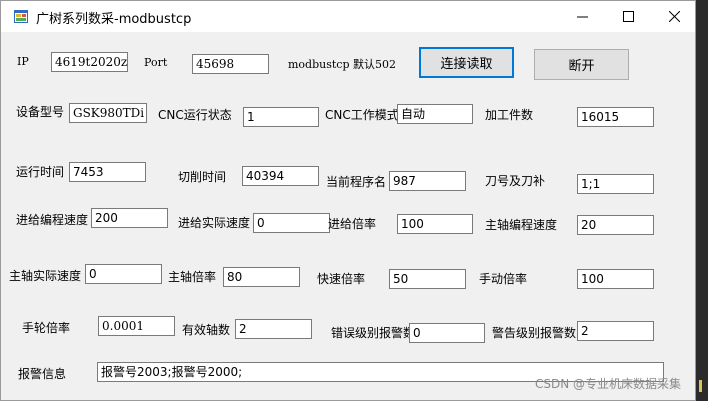 The image size is (708, 401). Describe the element at coordinates (291, 223) in the screenshot. I see `feed-actual-speed-field: 0` at that location.